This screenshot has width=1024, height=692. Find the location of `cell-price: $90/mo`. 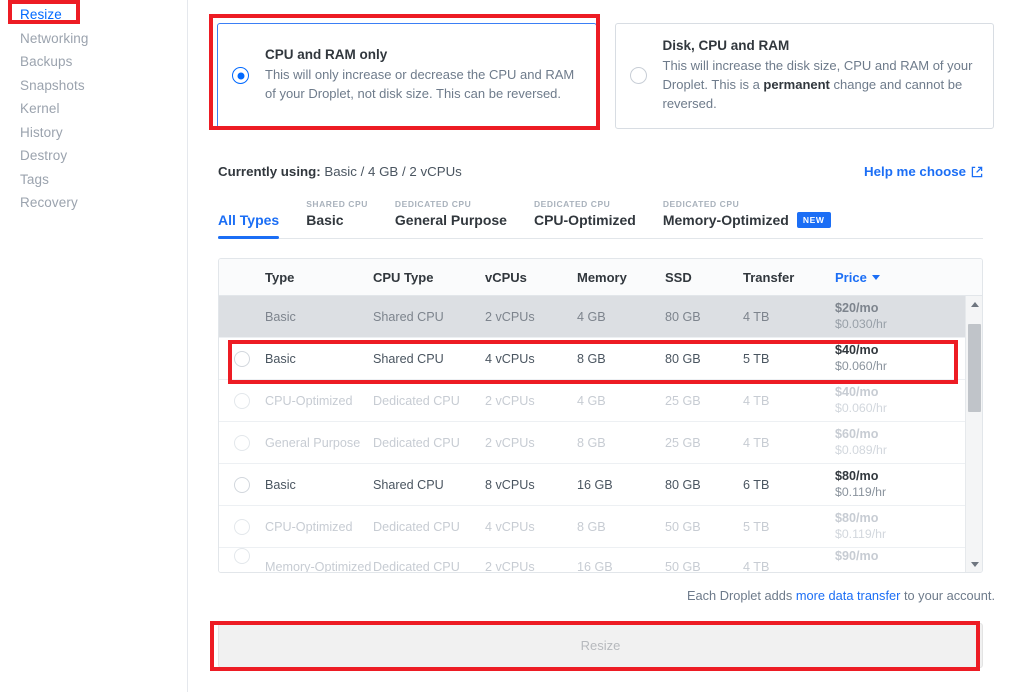

cell-price: $90/mo is located at coordinates (900, 556).